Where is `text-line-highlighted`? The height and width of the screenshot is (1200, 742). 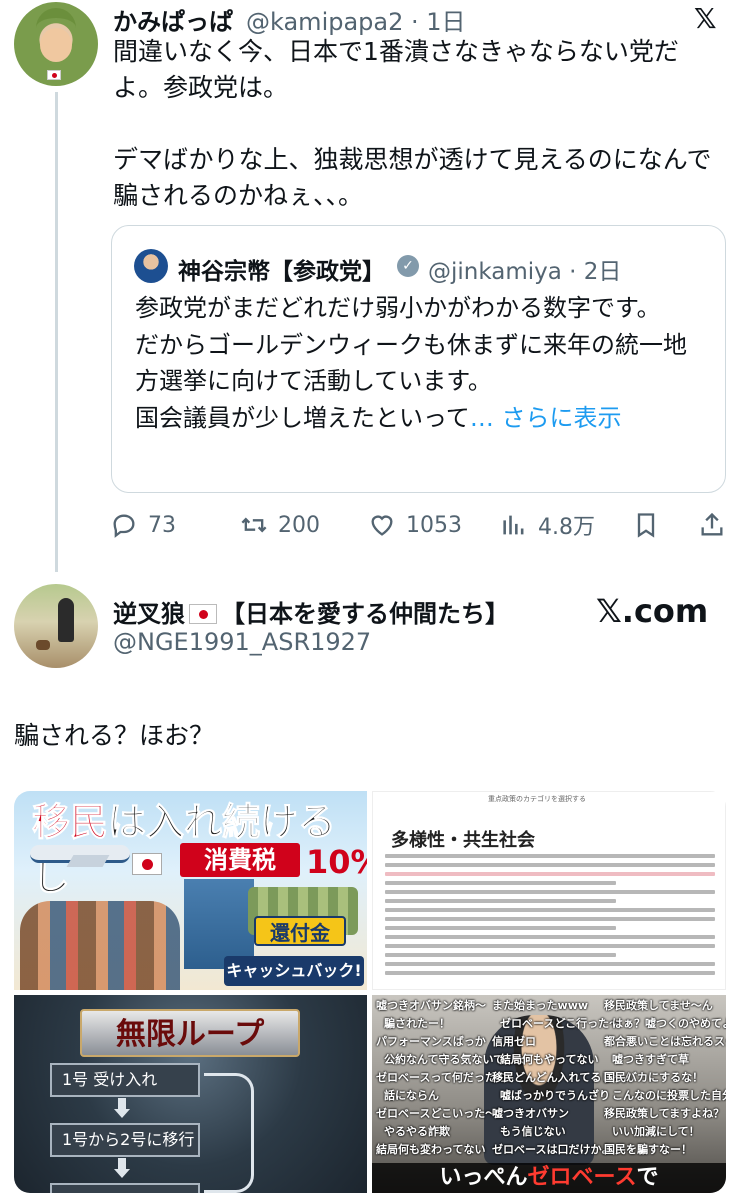
text-line-highlighted is located at coordinates (550, 874).